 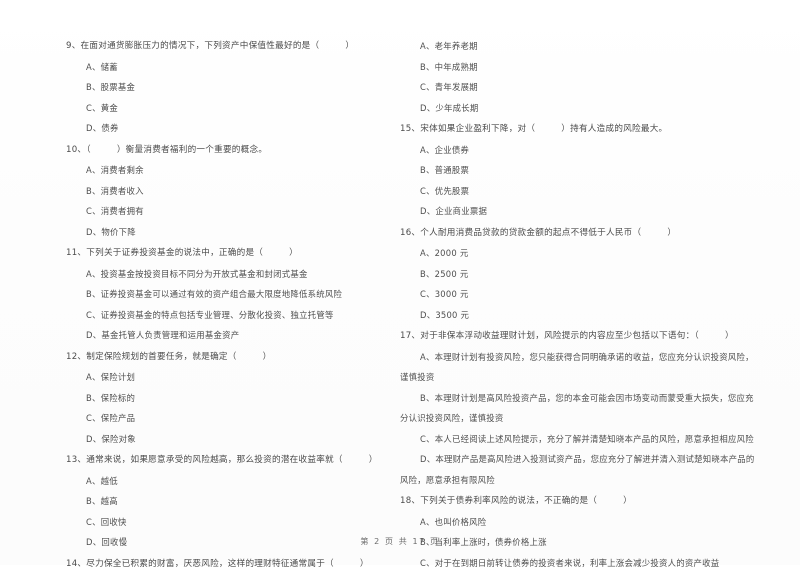 What do you see at coordinates (516, 501) in the screenshot?
I see `question-stem: 18、下列关于债券利率风险的说法，不正确的是（）` at bounding box center [516, 501].